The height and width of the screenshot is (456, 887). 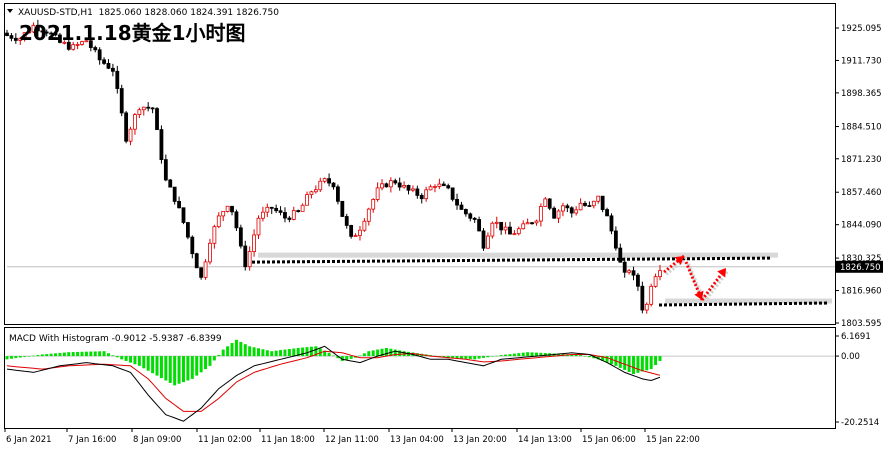 What do you see at coordinates (860, 268) in the screenshot?
I see `current-price-label: 1826.750` at bounding box center [860, 268].